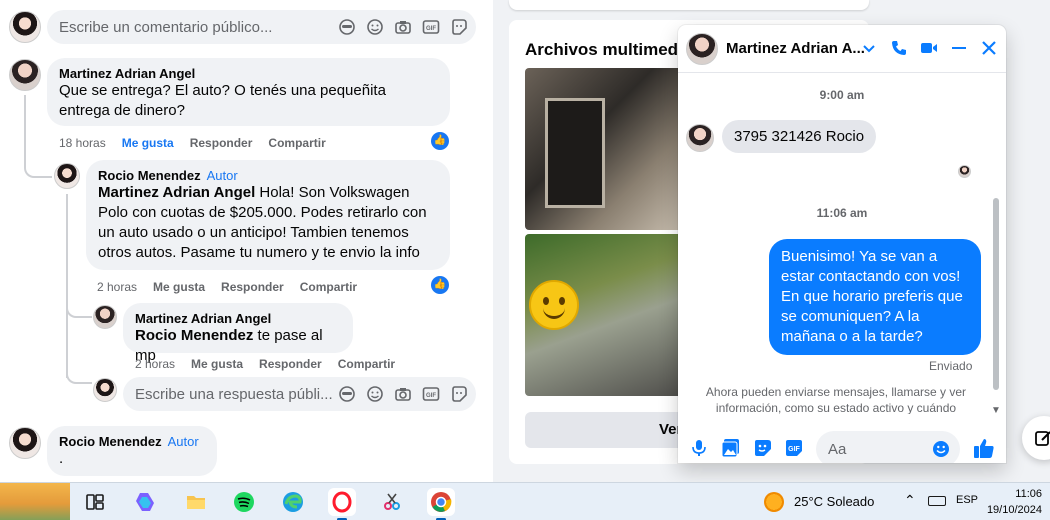 Image resolution: width=1050 pixels, height=520 pixels. I want to click on system-clock: 11:06 19/10/2024, so click(1014, 502).